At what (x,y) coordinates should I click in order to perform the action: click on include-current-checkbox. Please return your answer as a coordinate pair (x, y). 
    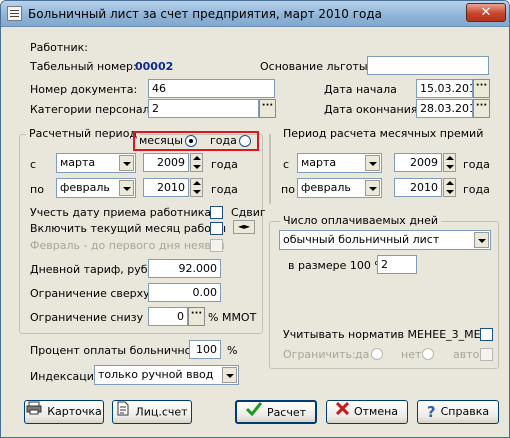
    Looking at the image, I should click on (216, 228).